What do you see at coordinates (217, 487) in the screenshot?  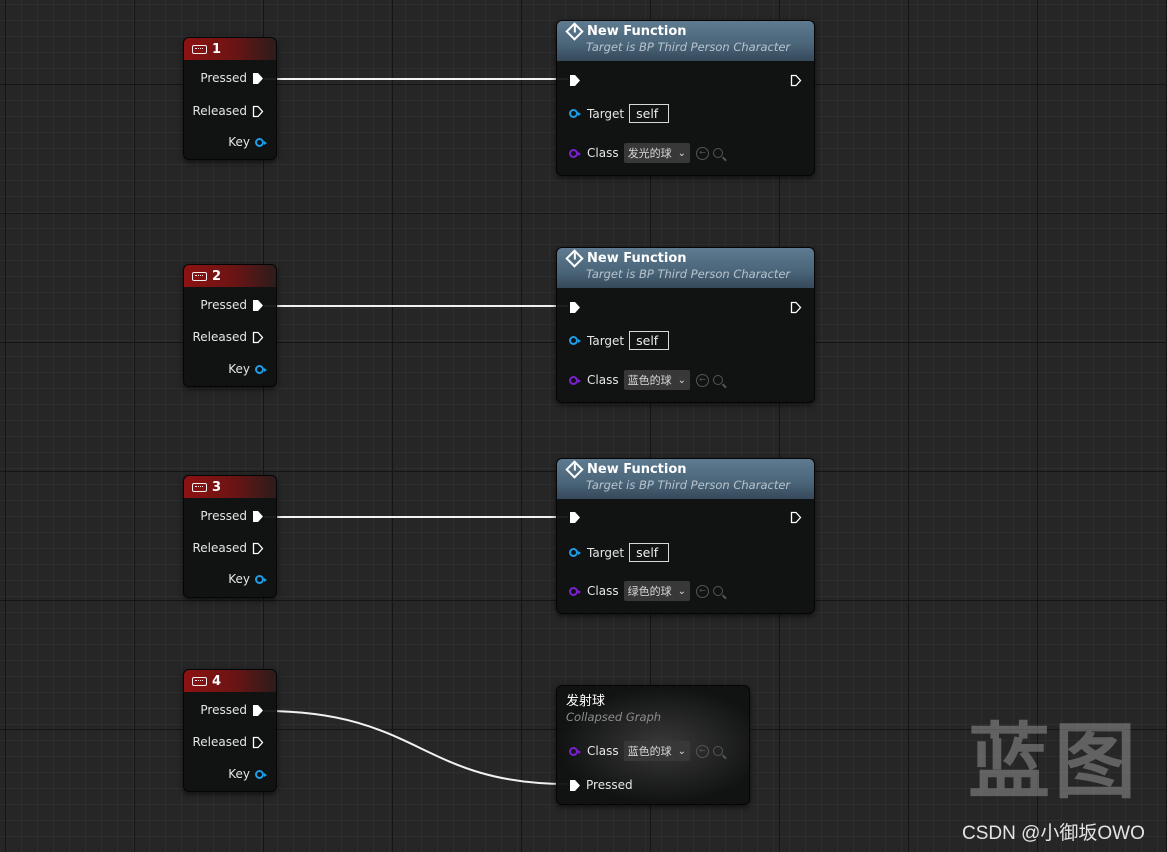 I see `event-key-label: 3` at bounding box center [217, 487].